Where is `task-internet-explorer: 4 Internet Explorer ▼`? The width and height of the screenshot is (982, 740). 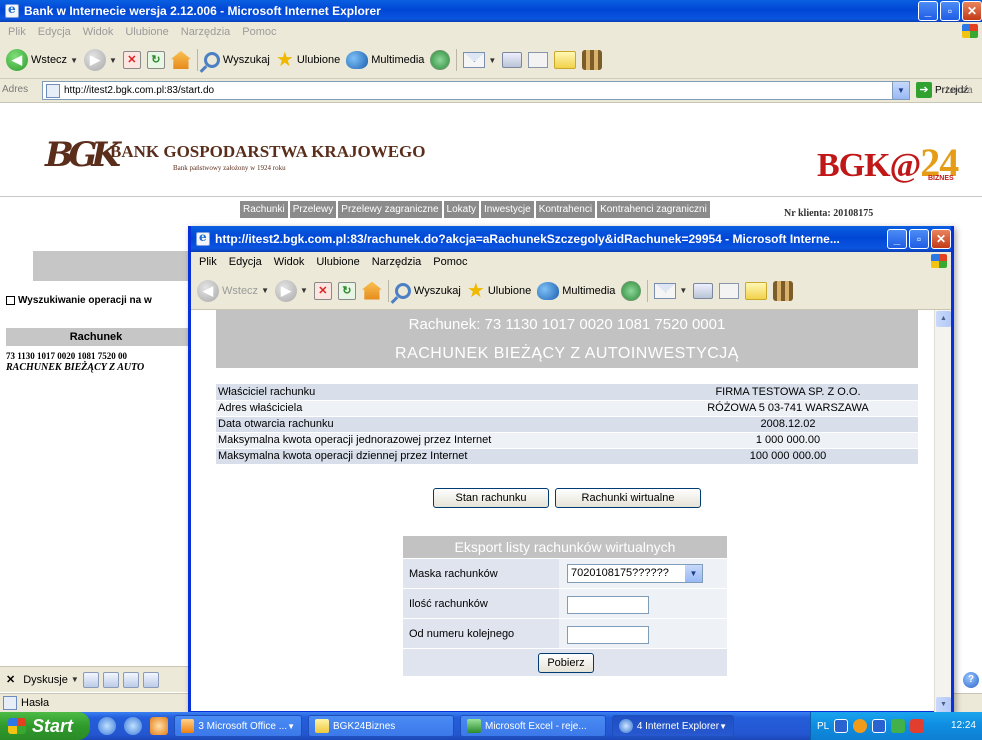 task-internet-explorer: 4 Internet Explorer ▼ is located at coordinates (673, 726).